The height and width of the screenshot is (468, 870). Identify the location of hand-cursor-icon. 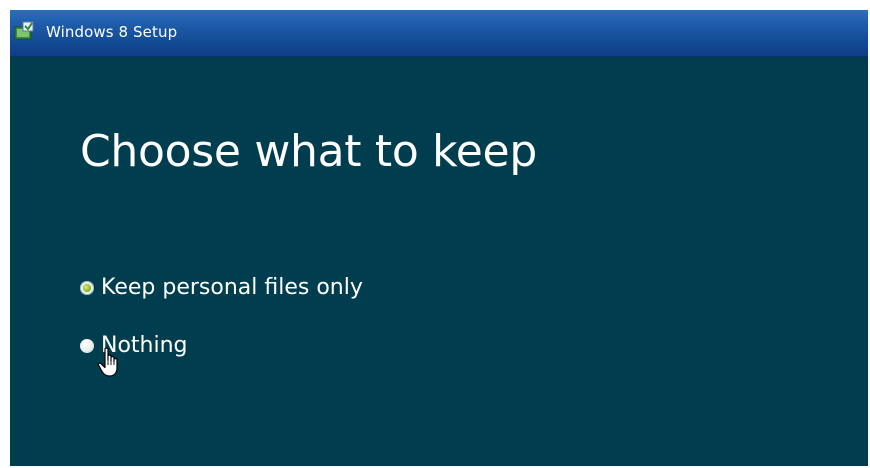
(107, 362).